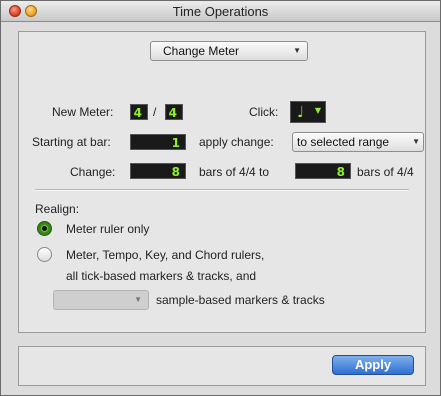  What do you see at coordinates (101, 300) in the screenshot?
I see `sample-based-popup: ▼` at bounding box center [101, 300].